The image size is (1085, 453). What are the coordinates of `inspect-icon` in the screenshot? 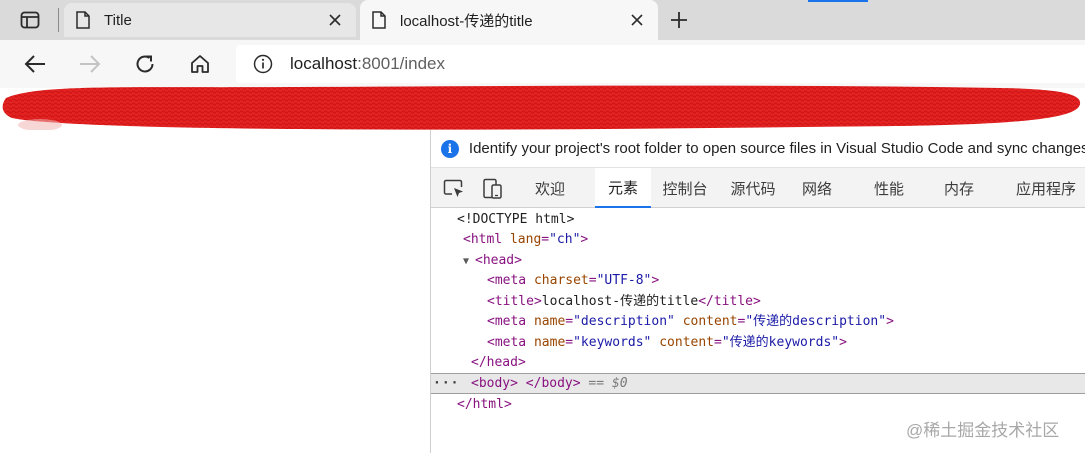 It's located at (453, 188).